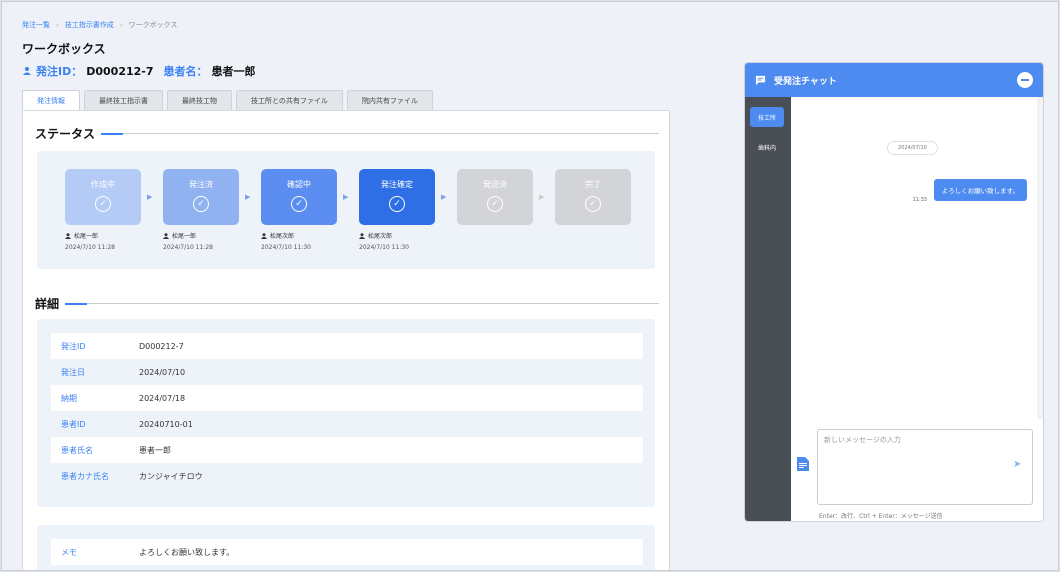 Image resolution: width=1060 pixels, height=572 pixels. I want to click on detail-row: 納期 2024/07/18, so click(347, 398).